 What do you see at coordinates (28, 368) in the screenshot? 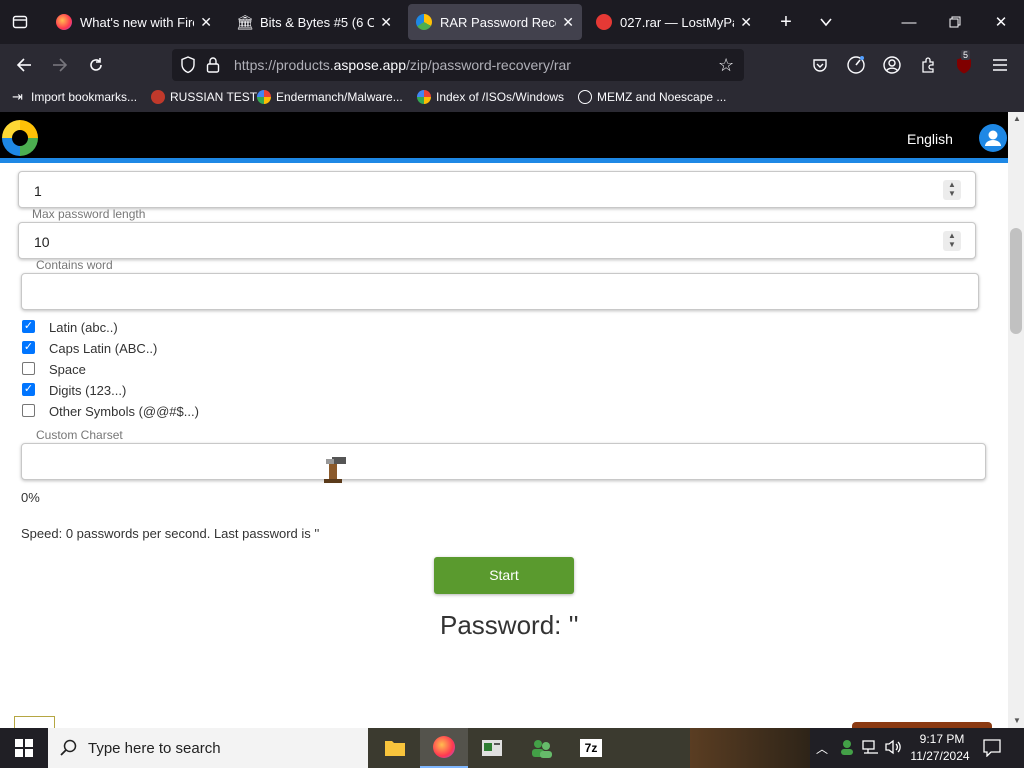
I see `space-checkbox` at bounding box center [28, 368].